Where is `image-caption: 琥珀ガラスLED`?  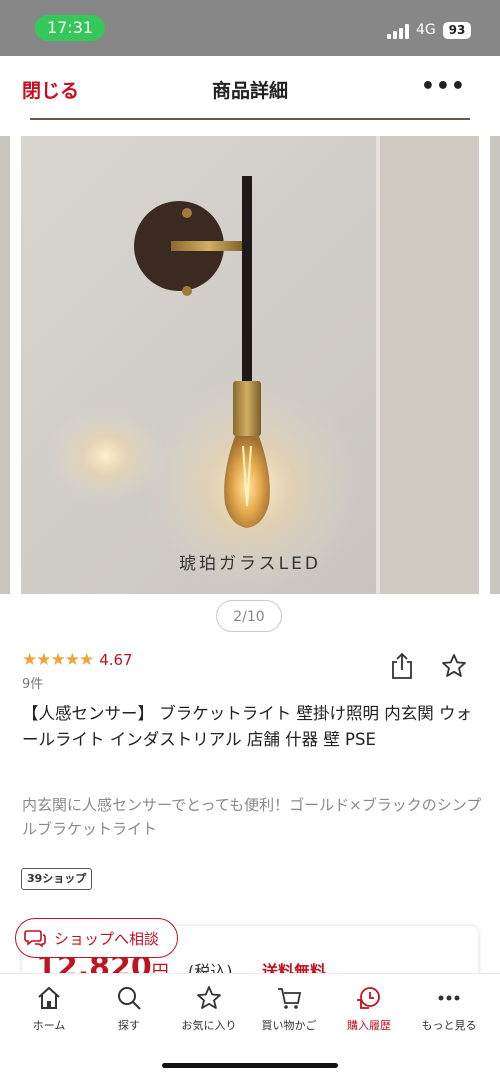 image-caption: 琥珀ガラスLED is located at coordinates (250, 564).